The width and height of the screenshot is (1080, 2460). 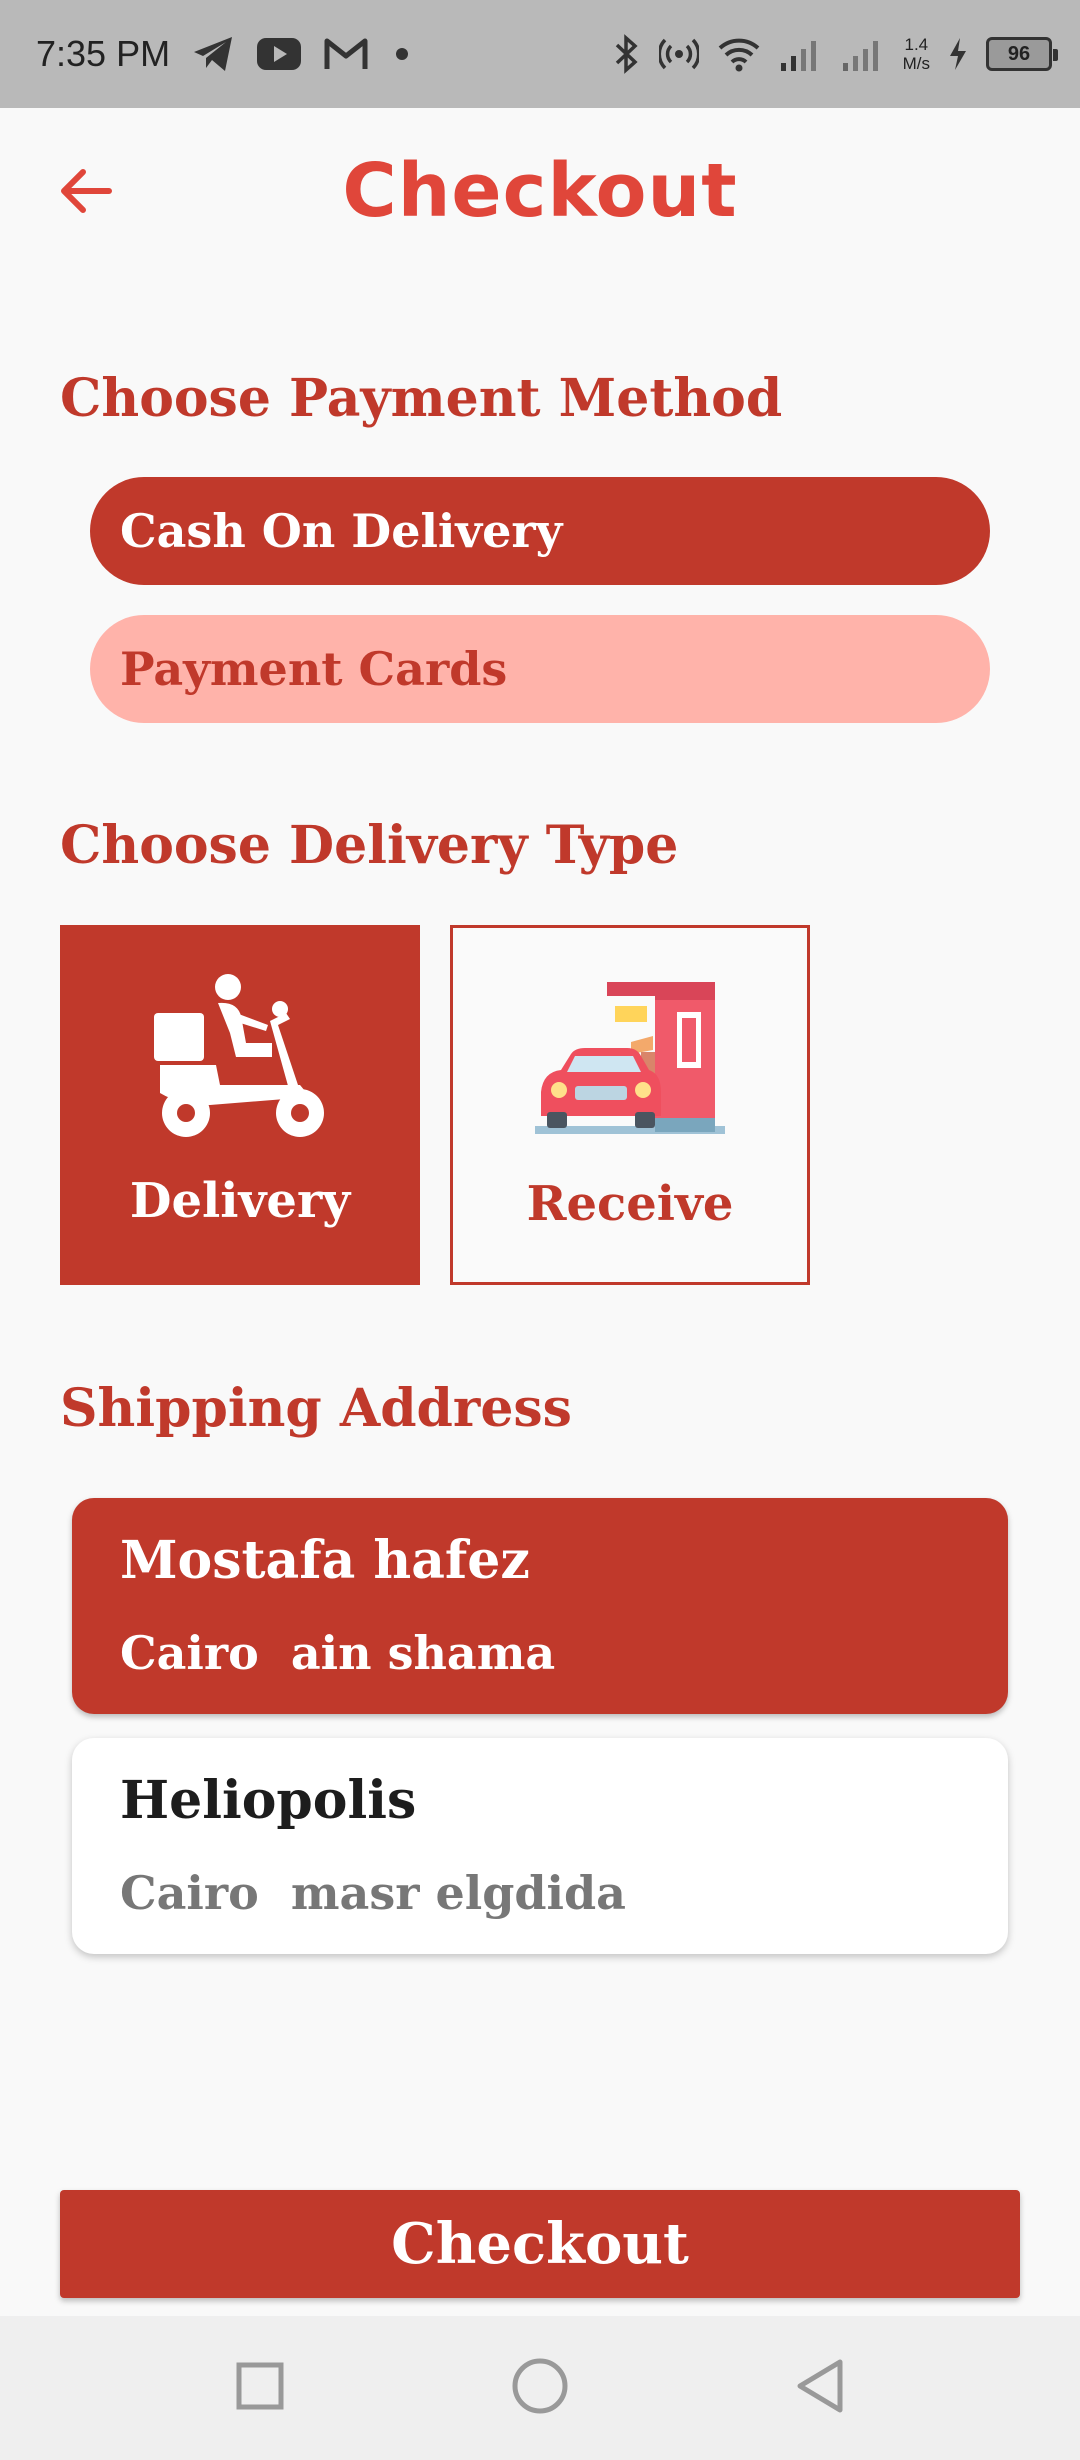 I want to click on delivery-option-receive: Receive, so click(x=630, y=1105).